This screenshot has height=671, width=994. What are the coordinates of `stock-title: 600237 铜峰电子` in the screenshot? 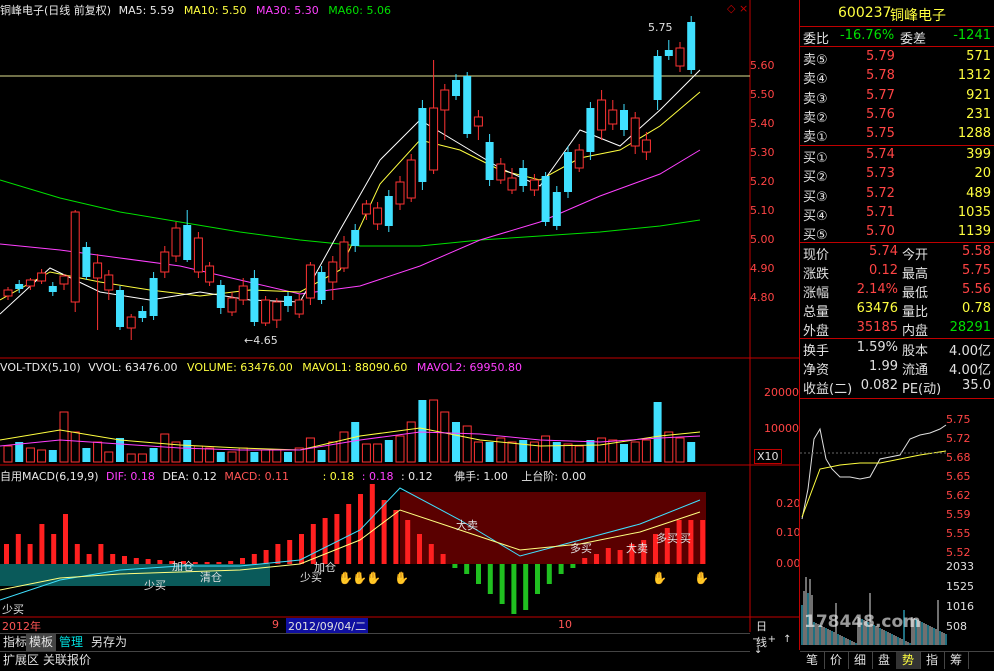 It's located at (897, 14).